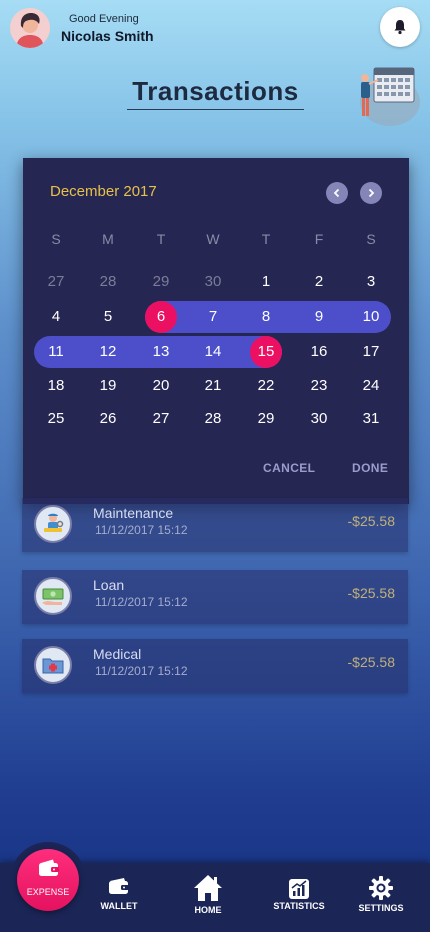  What do you see at coordinates (56, 352) in the screenshot?
I see `calendar-day: 11` at bounding box center [56, 352].